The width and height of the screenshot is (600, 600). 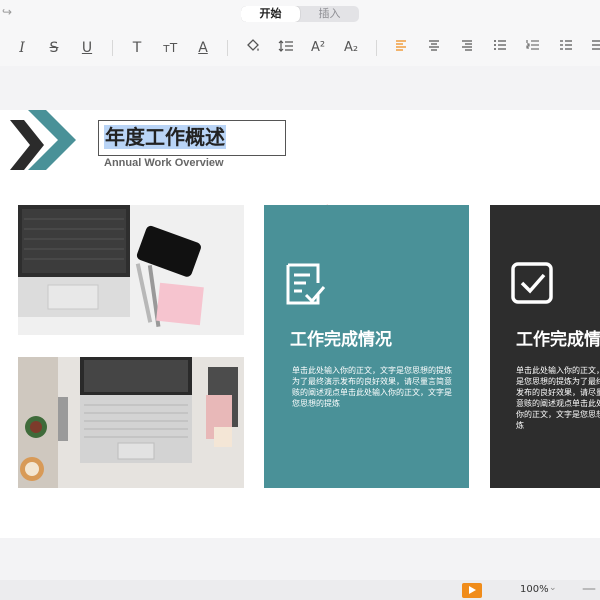 What do you see at coordinates (131, 422) in the screenshot?
I see `laptop-workspace-photo` at bounding box center [131, 422].